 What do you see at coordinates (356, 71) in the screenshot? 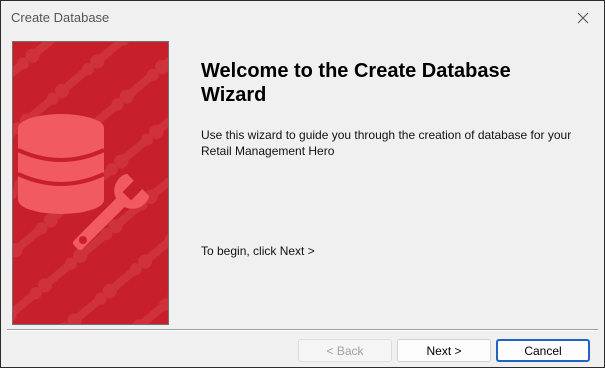
I see `heading-line-1: Welcome to the Create Database` at bounding box center [356, 71].